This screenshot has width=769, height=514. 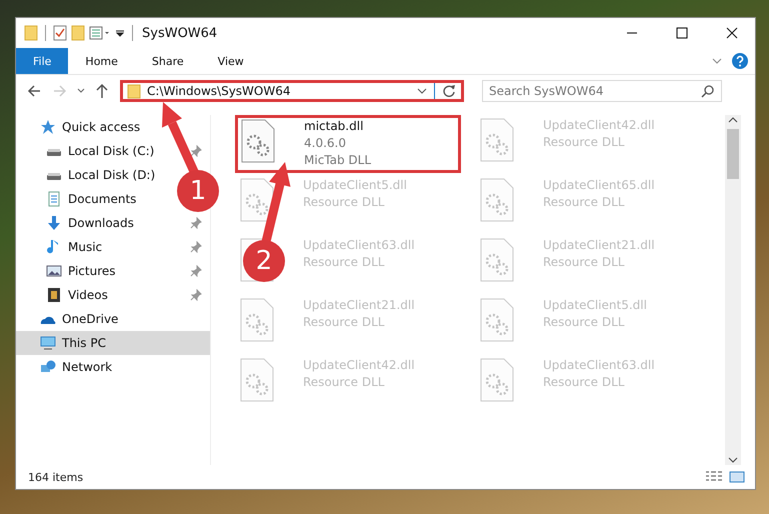 I want to click on sidebar-item: Music, so click(x=74, y=247).